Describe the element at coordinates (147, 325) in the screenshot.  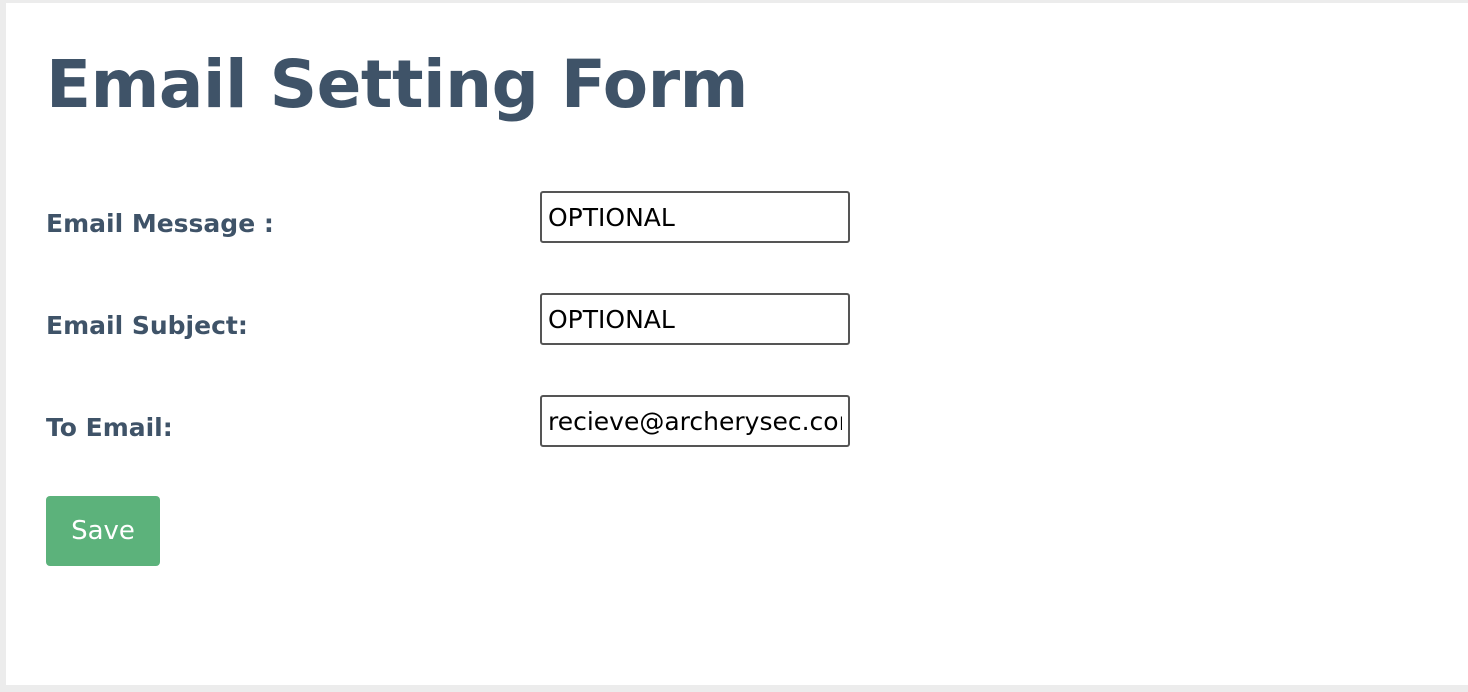
I see `email-subject-label: Email Subject:` at that location.